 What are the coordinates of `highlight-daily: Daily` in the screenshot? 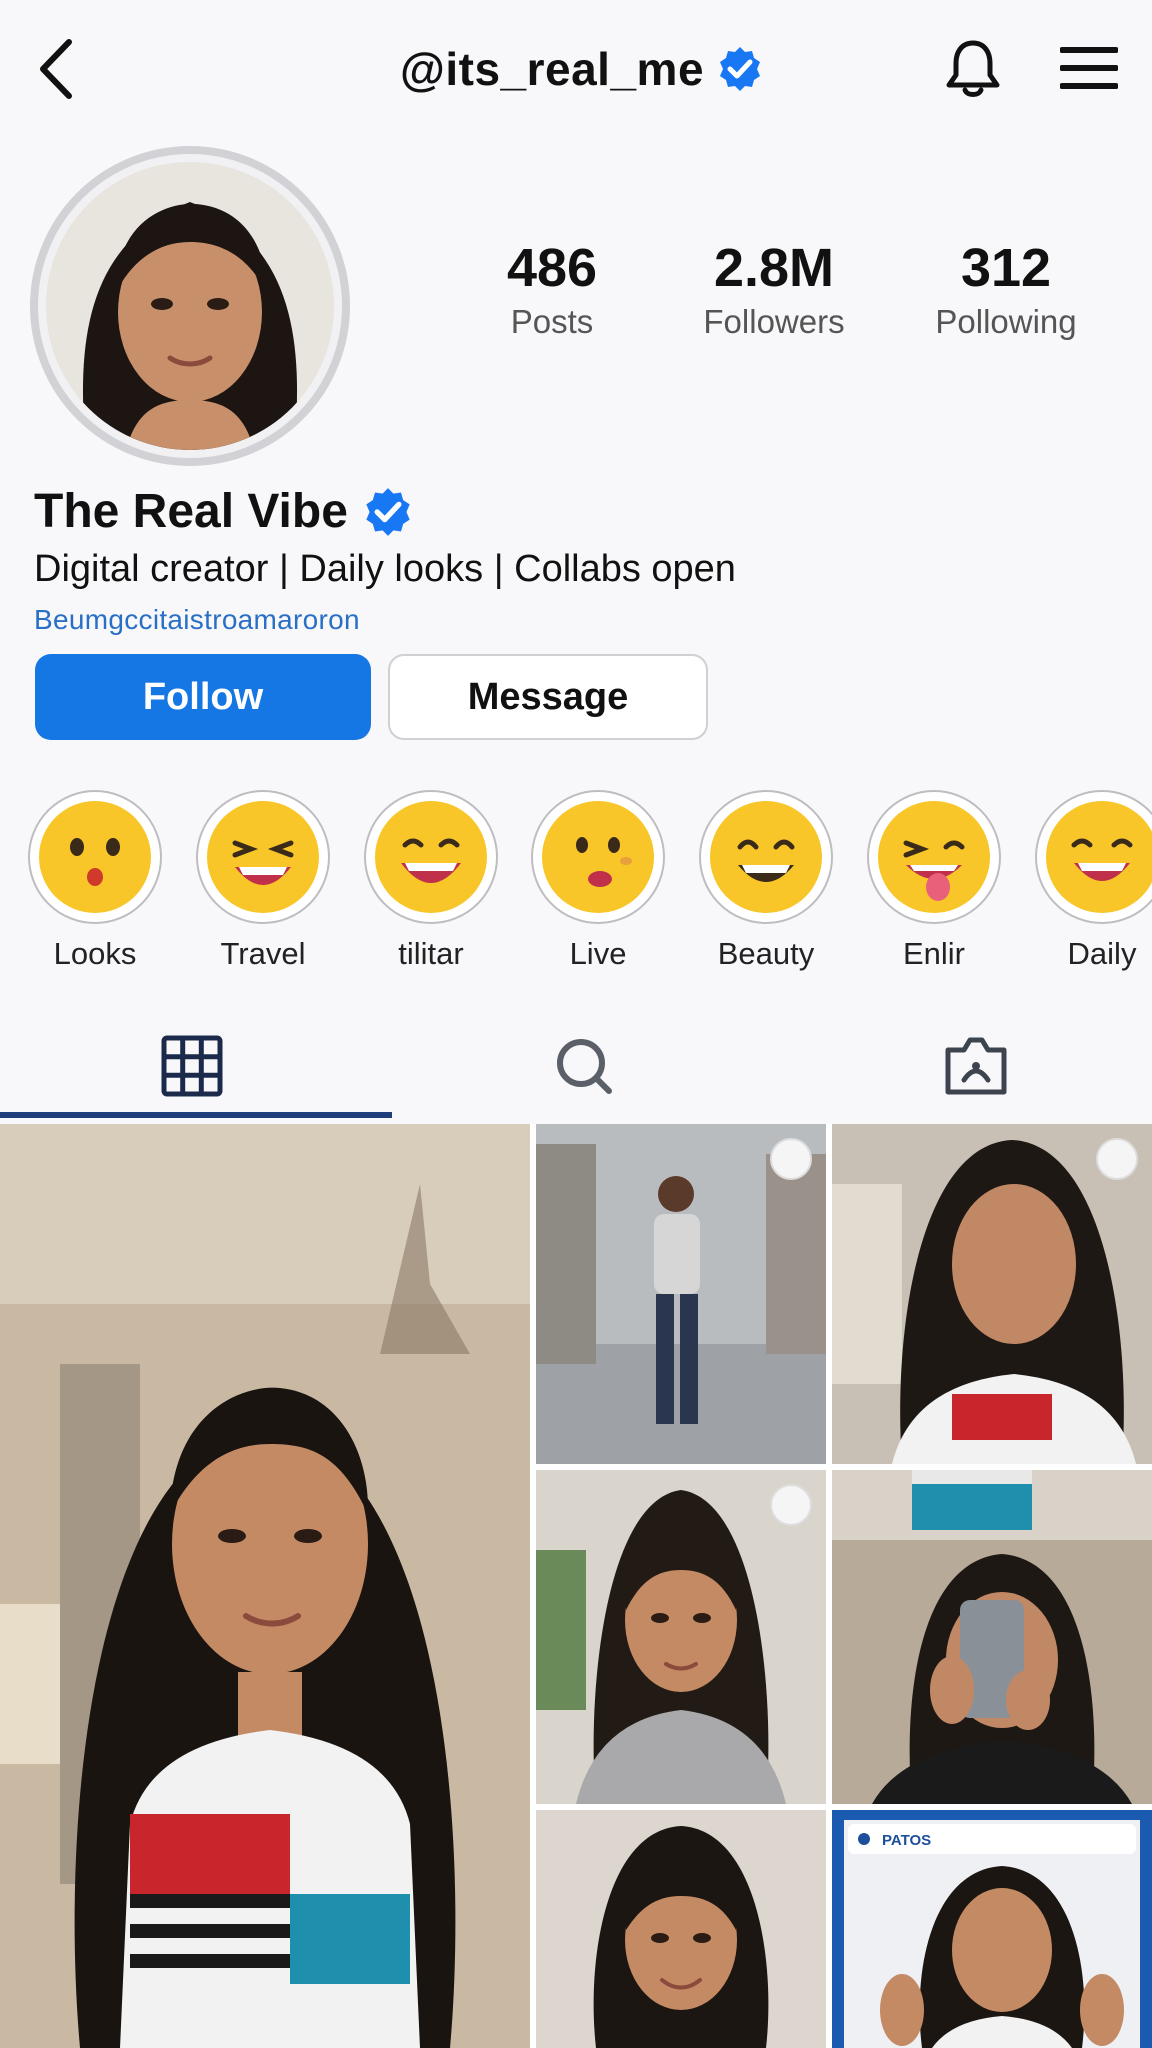 It's located at (1092, 881).